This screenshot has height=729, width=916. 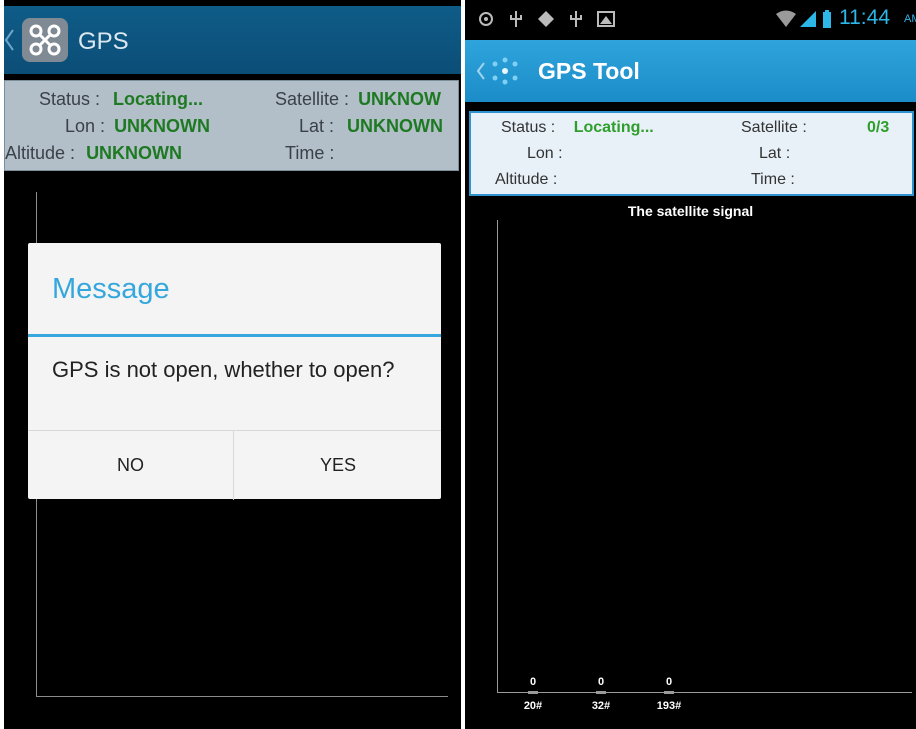 I want to click on gps-icon, so click(x=486, y=19).